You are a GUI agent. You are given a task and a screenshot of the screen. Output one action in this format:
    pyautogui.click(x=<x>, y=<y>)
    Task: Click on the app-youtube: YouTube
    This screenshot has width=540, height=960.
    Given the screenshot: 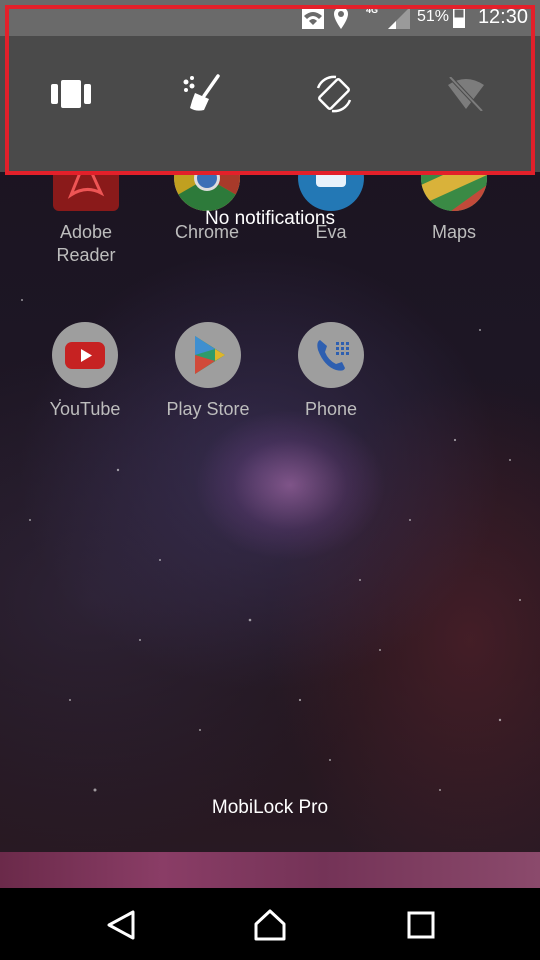 What is the action you would take?
    pyautogui.click(x=85, y=371)
    